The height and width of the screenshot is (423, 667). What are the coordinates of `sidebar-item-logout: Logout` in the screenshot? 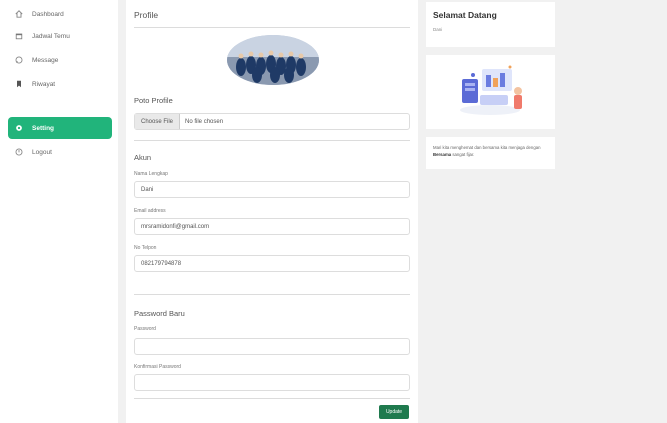 It's located at (60, 152).